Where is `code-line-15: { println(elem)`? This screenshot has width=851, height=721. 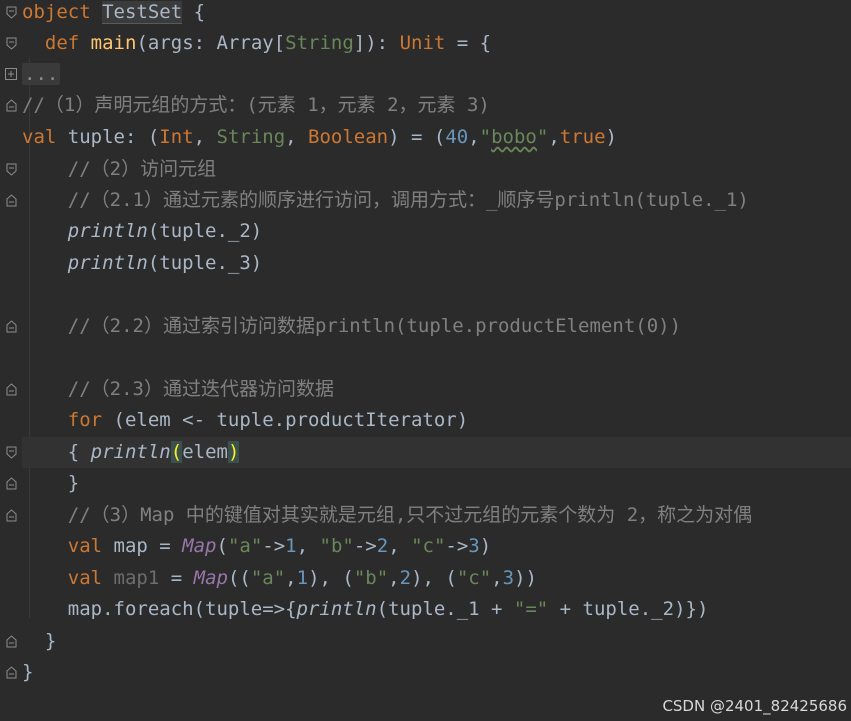
code-line-15: { println(elem) is located at coordinates (436, 452).